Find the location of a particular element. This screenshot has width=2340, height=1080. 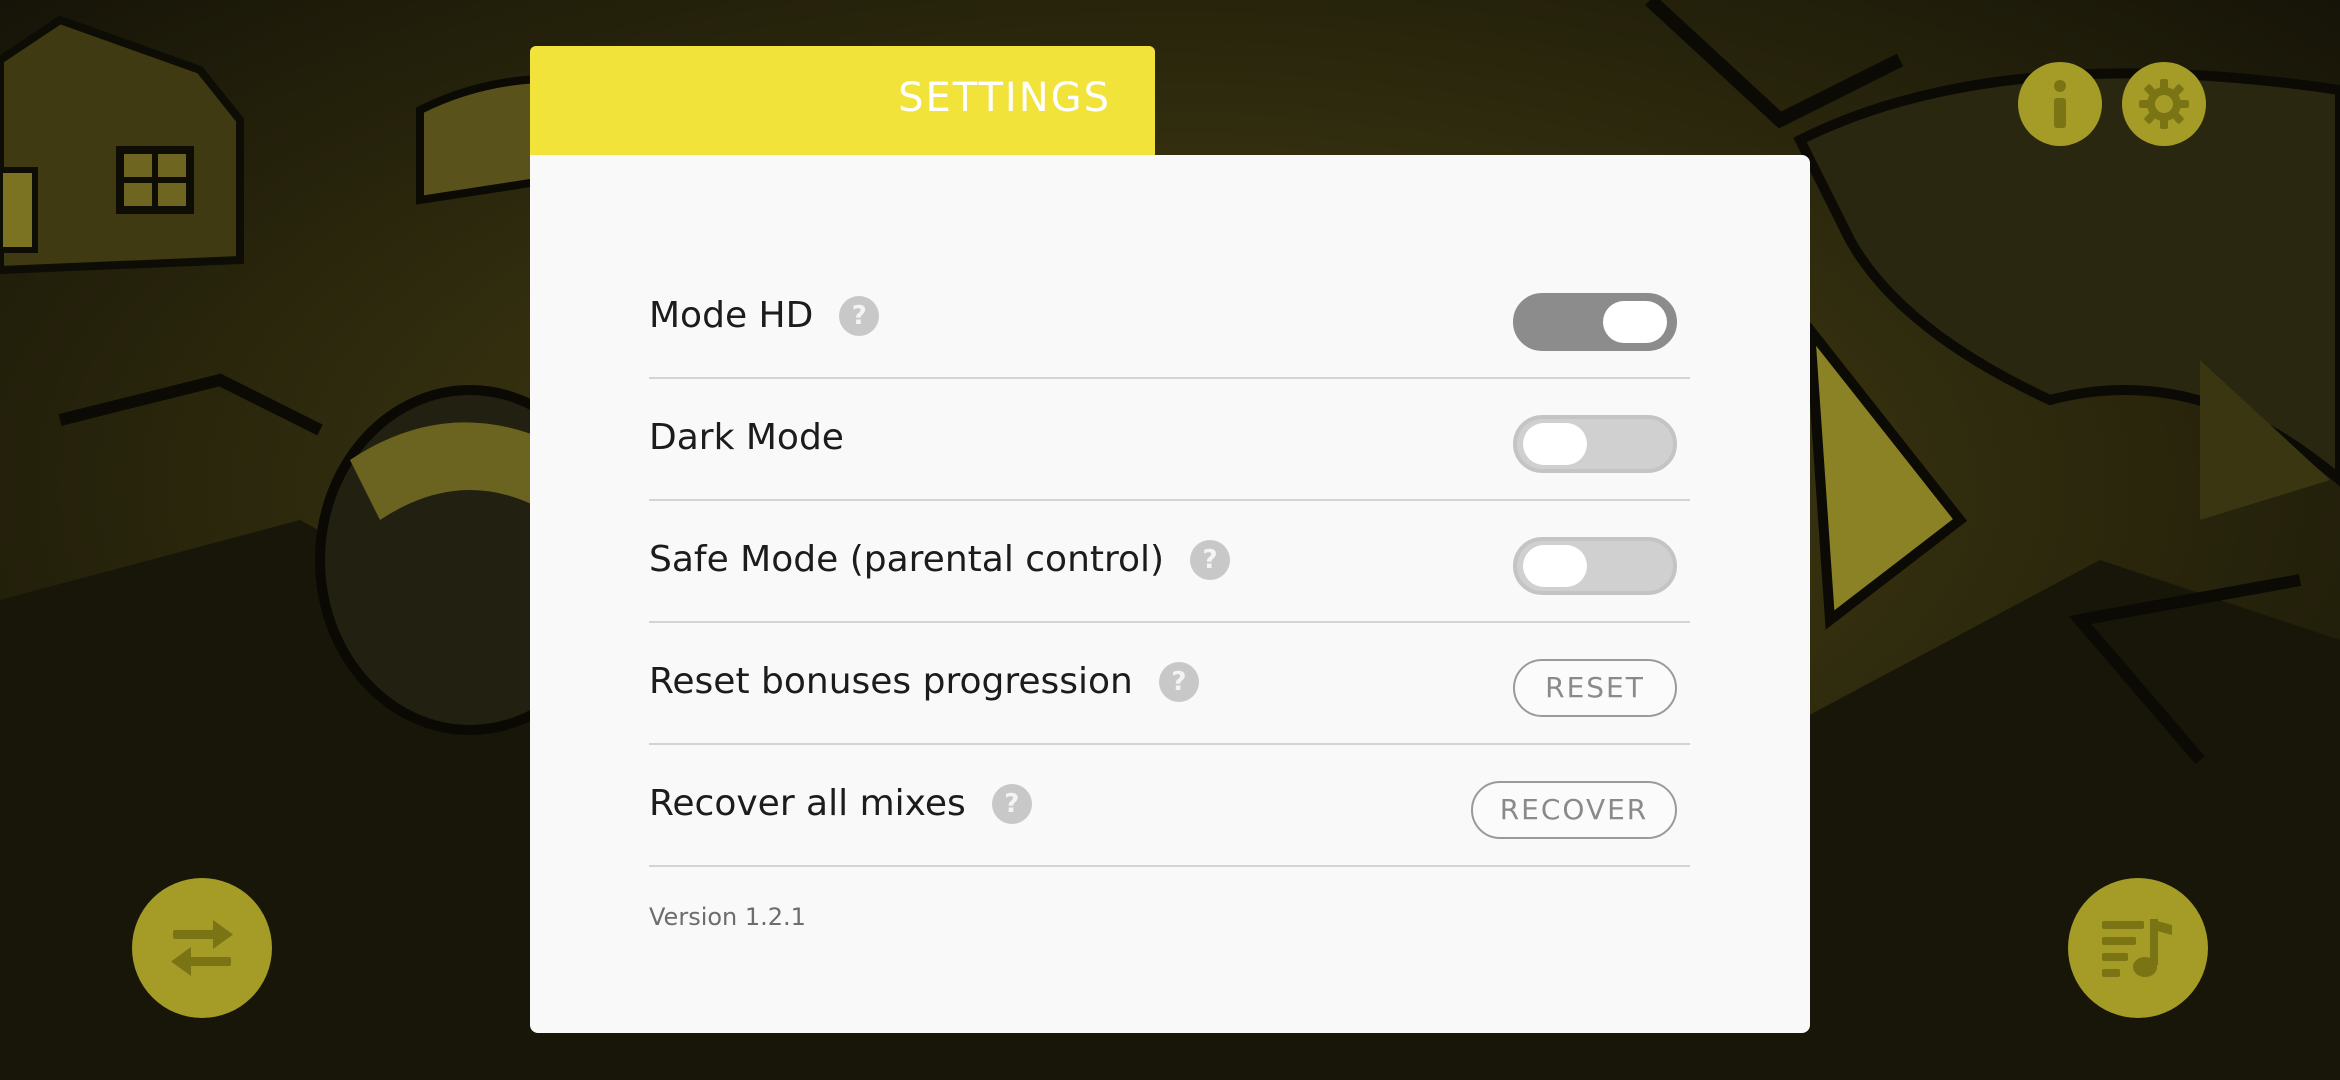

setting-label-wrap: Reset bonuses progression ? is located at coordinates (924, 682).